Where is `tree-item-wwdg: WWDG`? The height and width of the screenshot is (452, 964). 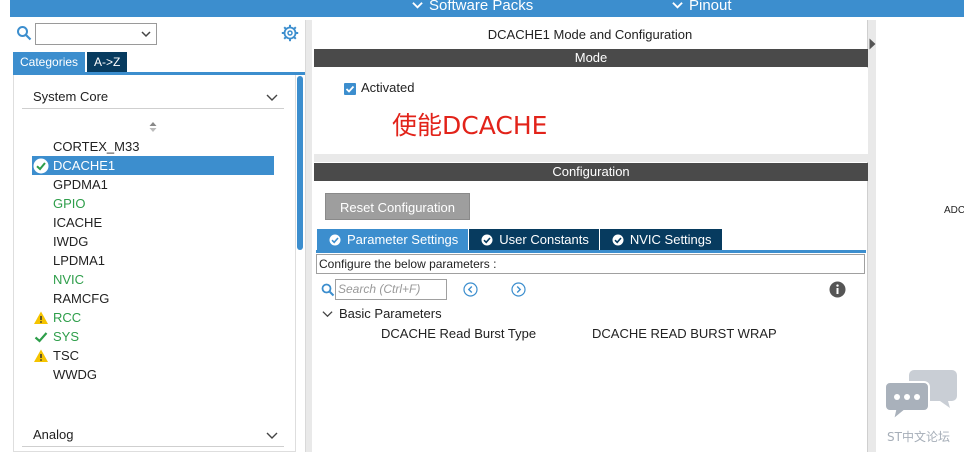 tree-item-wwdg: WWDG is located at coordinates (153, 374).